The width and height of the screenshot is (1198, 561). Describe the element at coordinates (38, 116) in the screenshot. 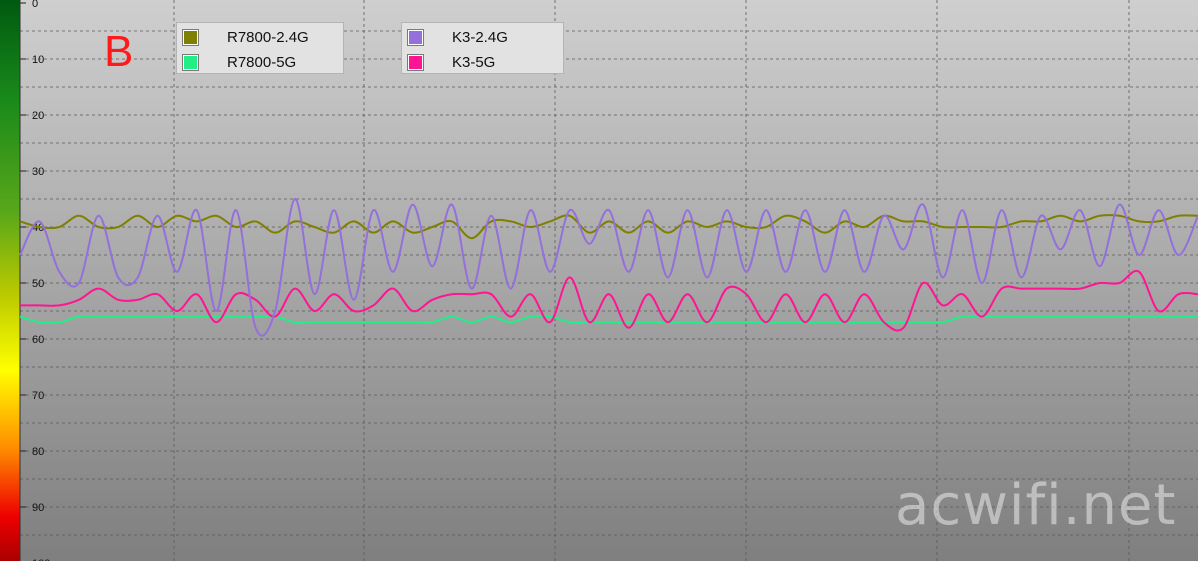

I see `y-tick-label: 20` at that location.